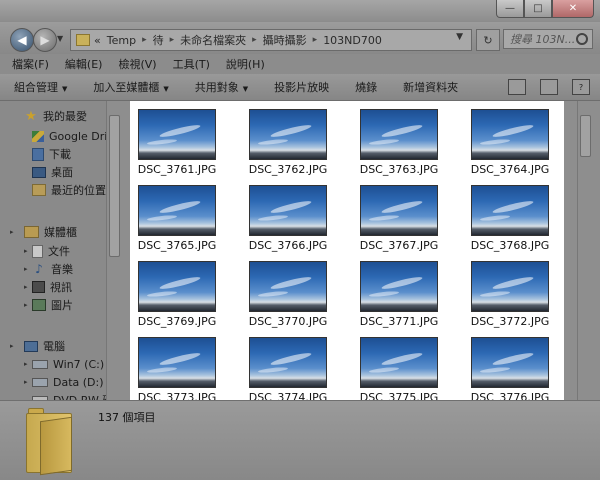 The height and width of the screenshot is (480, 600). Describe the element at coordinates (177, 245) in the screenshot. I see `file-name: DSC_3765.JPG` at that location.